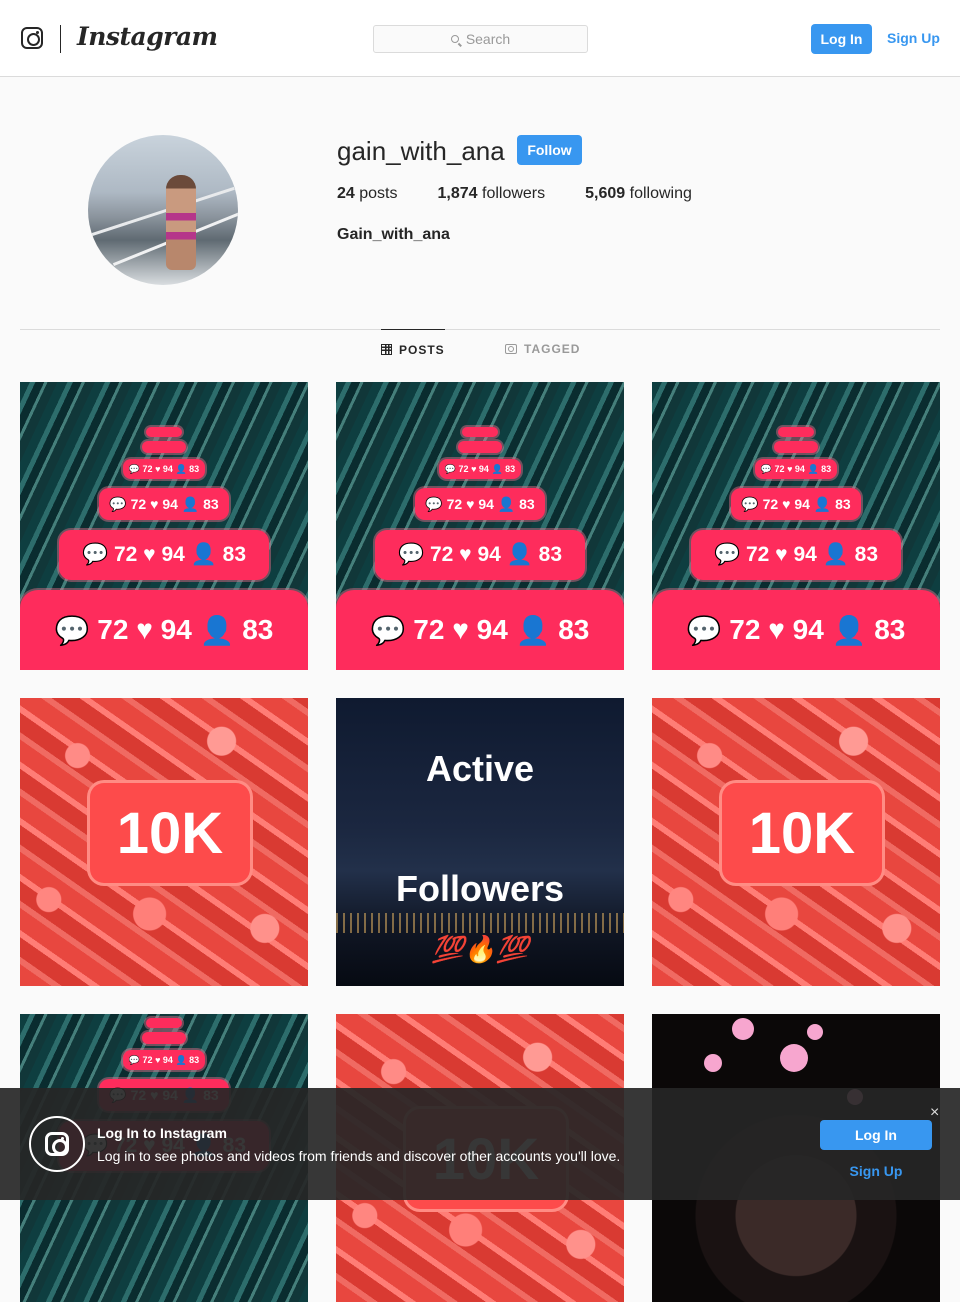  Describe the element at coordinates (488, 39) in the screenshot. I see `search-placeholder: Search` at that location.